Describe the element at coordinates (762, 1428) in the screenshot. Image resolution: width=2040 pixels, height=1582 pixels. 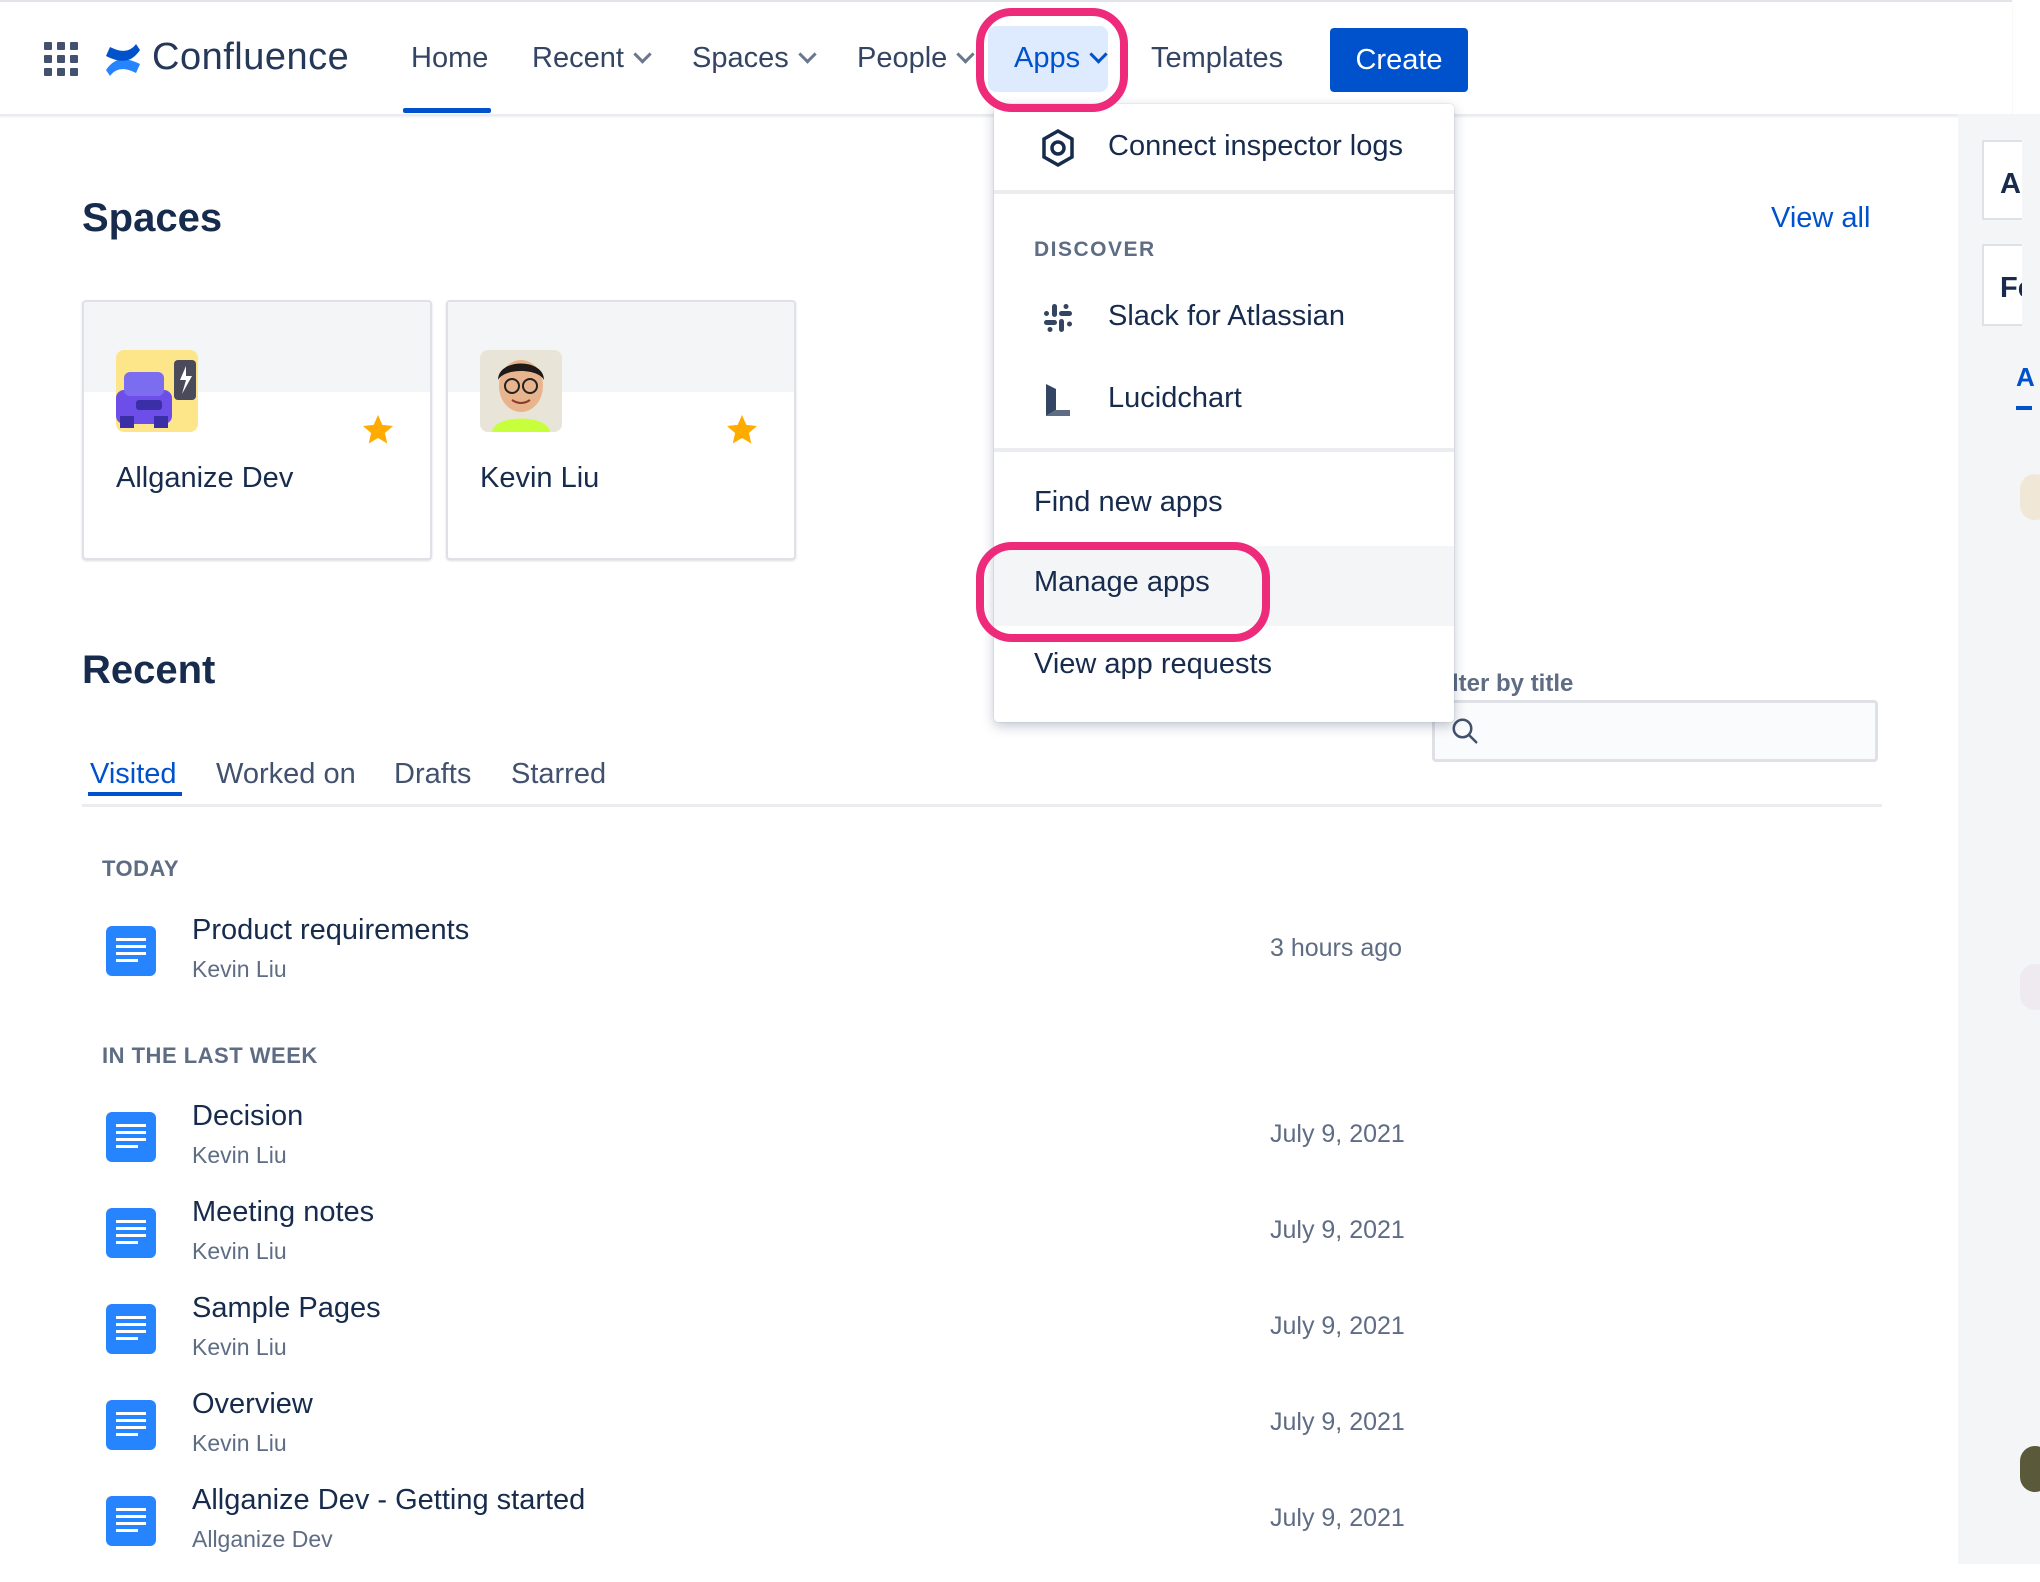
I see `list-item: Overview Kevin Liu July 9, 2021` at that location.